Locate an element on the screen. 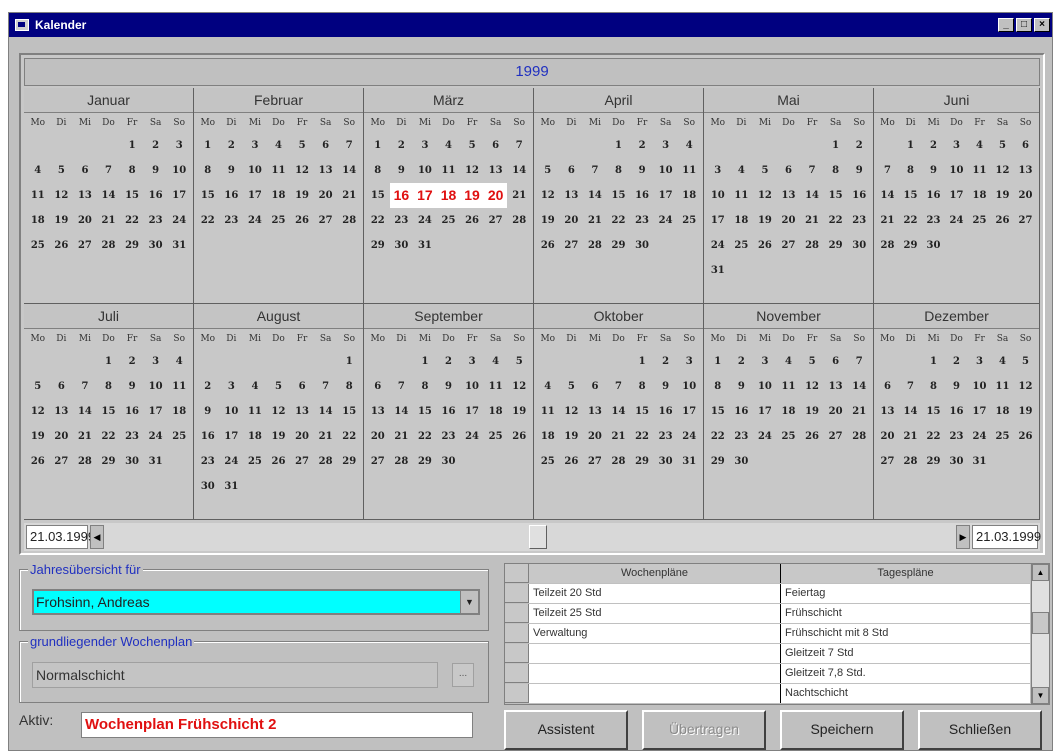 The width and height of the screenshot is (1053, 751). day-cell: 8 is located at coordinates (425, 386).